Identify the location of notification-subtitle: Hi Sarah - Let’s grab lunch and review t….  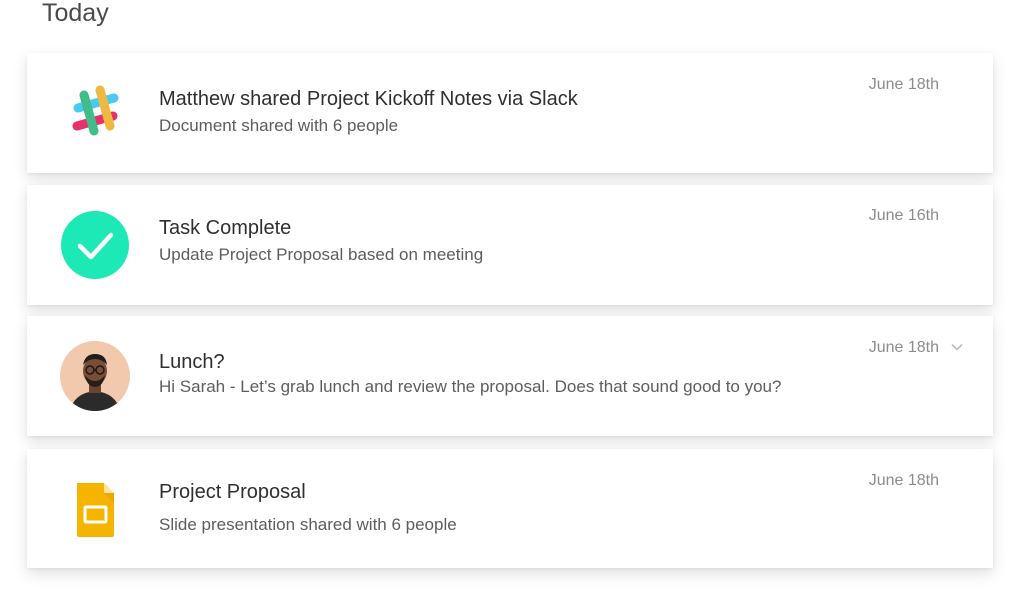
(470, 386).